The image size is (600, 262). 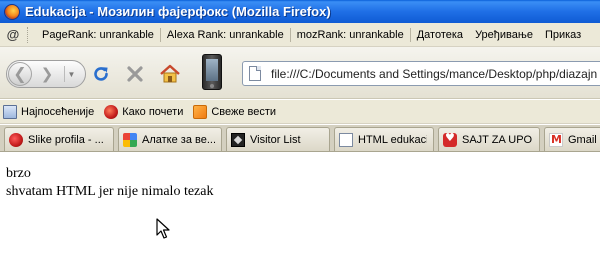 What do you see at coordinates (98, 35) in the screenshot?
I see `pagerank-item: PageRank: unrankable` at bounding box center [98, 35].